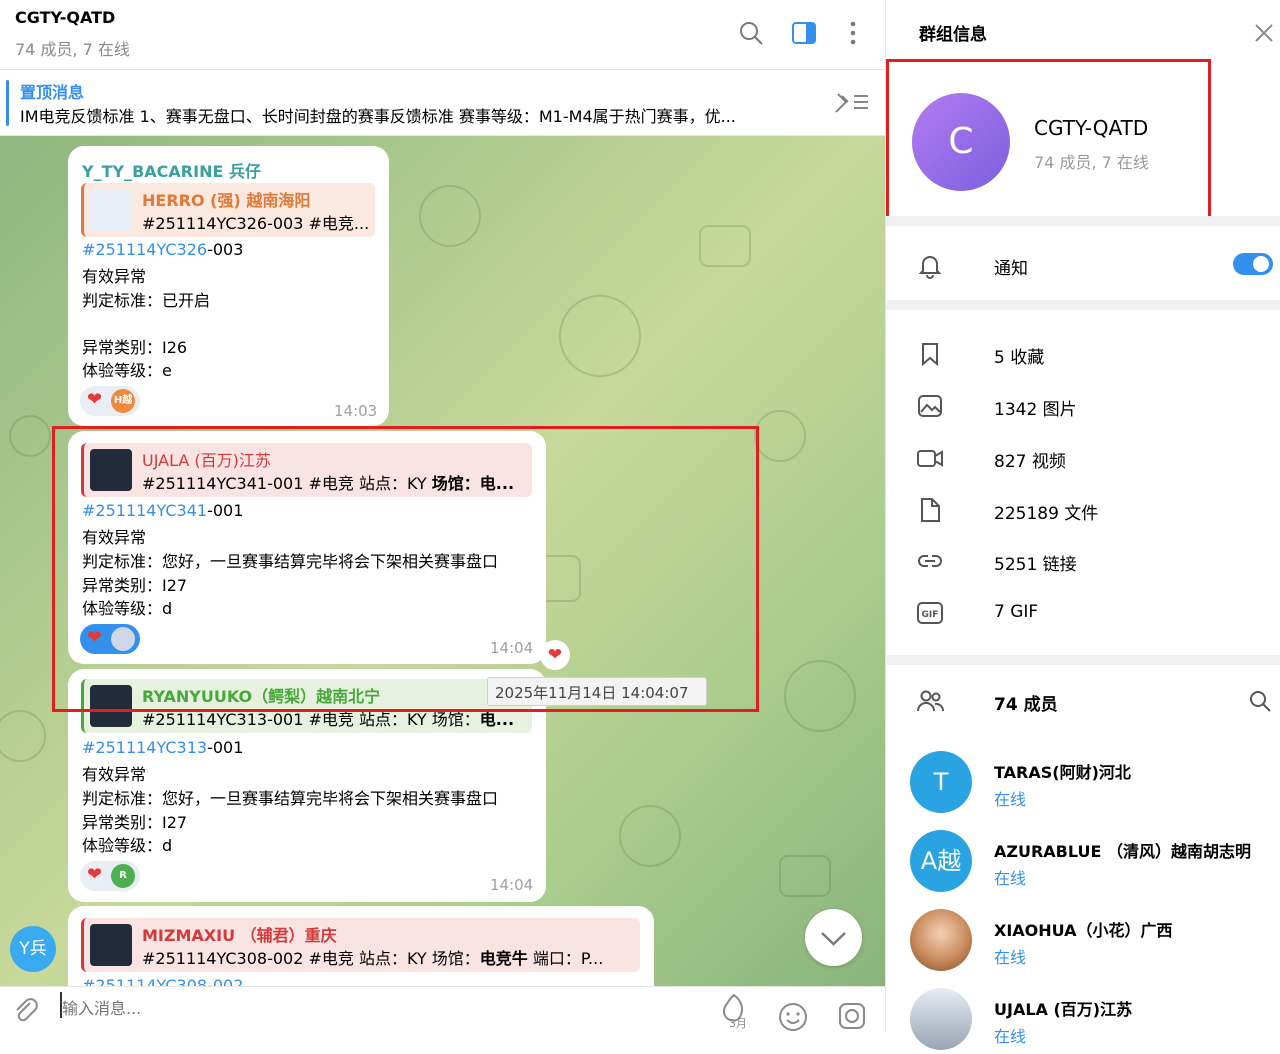  What do you see at coordinates (1062, 772) in the screenshot?
I see `member-name: TARAS(阿财)河北` at bounding box center [1062, 772].